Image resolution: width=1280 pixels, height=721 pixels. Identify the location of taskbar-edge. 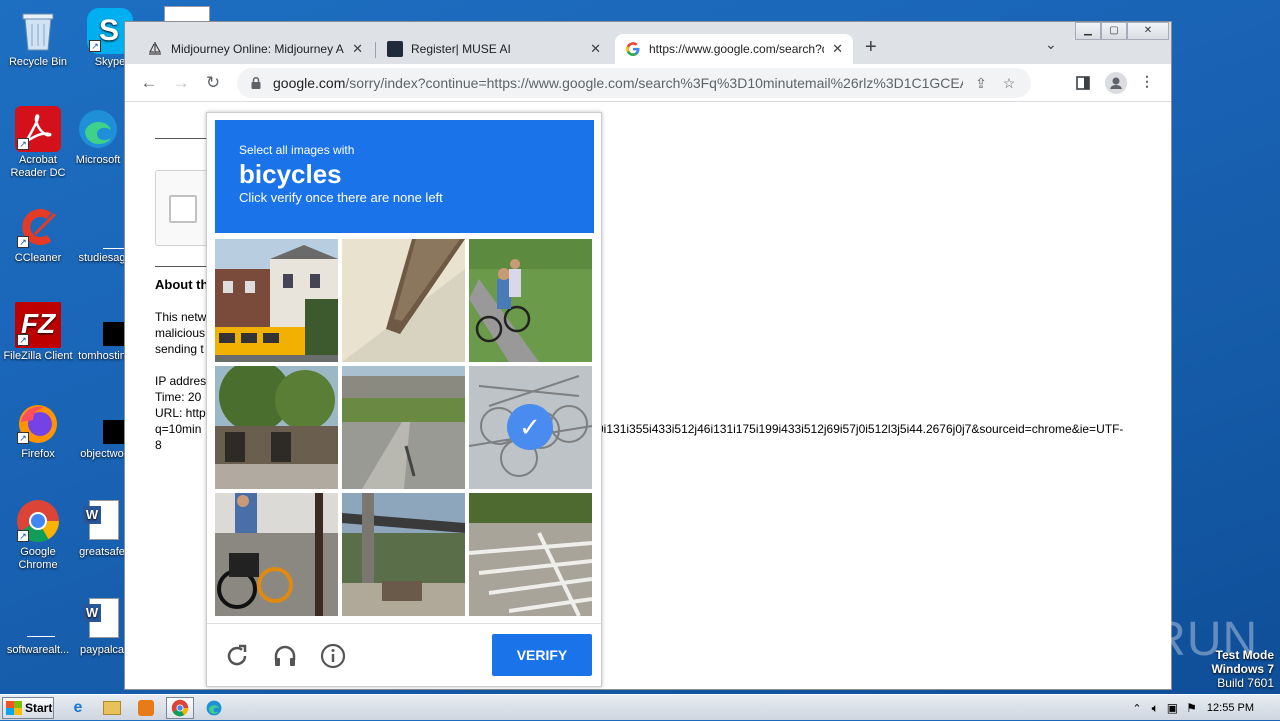
(214, 708).